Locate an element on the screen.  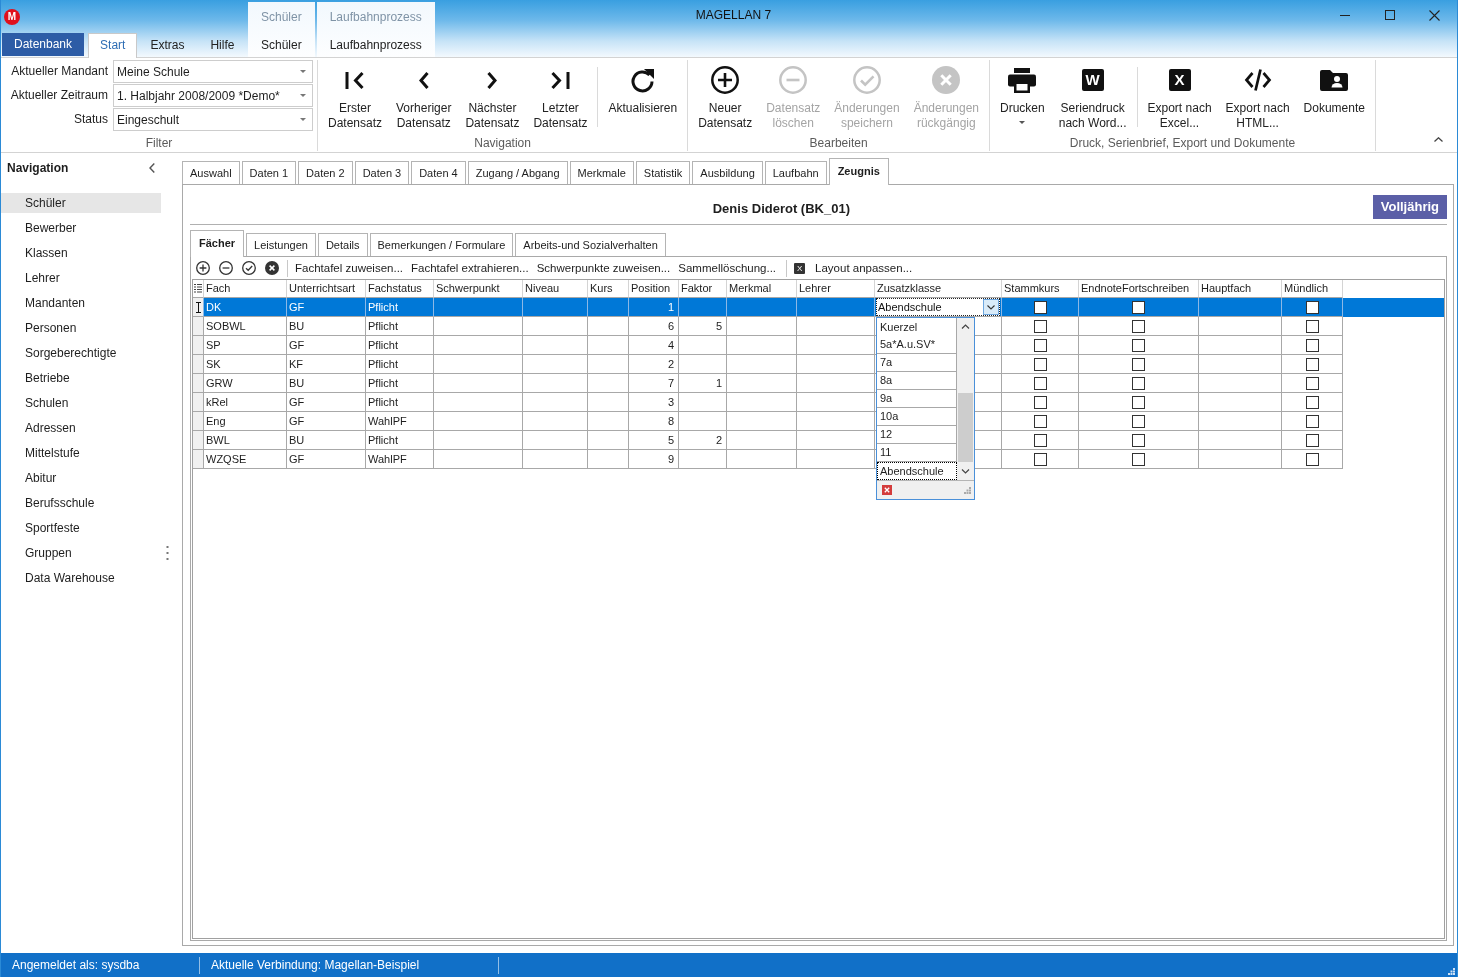
next-record-button: Nächster Datensatz is located at coordinates (492, 98).